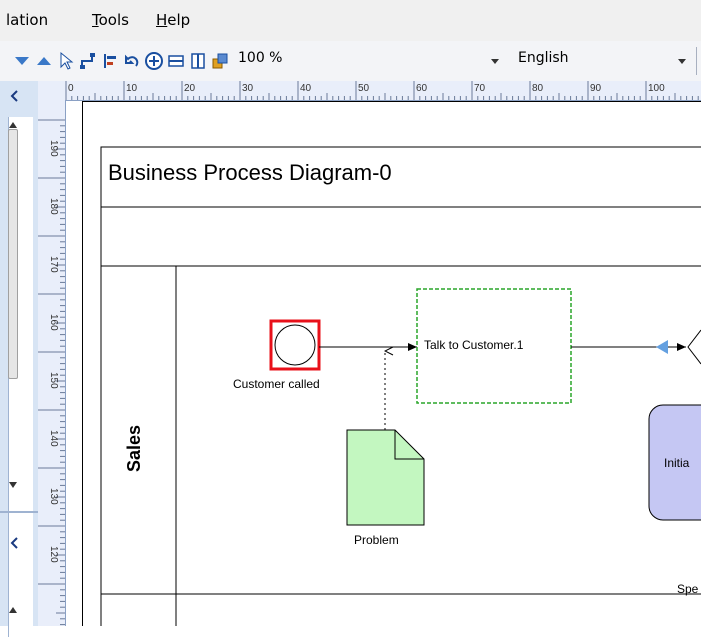 The width and height of the screenshot is (701, 637). What do you see at coordinates (682, 463) in the screenshot?
I see `partial-task-label: Initia` at bounding box center [682, 463].